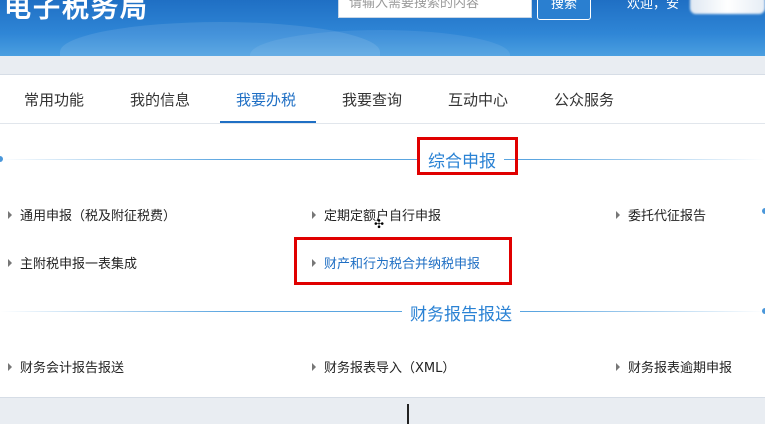 The image size is (765, 424). Describe the element at coordinates (674, 366) in the screenshot. I see `link-financial-statement-overdue: 财务报表逾期申报` at that location.